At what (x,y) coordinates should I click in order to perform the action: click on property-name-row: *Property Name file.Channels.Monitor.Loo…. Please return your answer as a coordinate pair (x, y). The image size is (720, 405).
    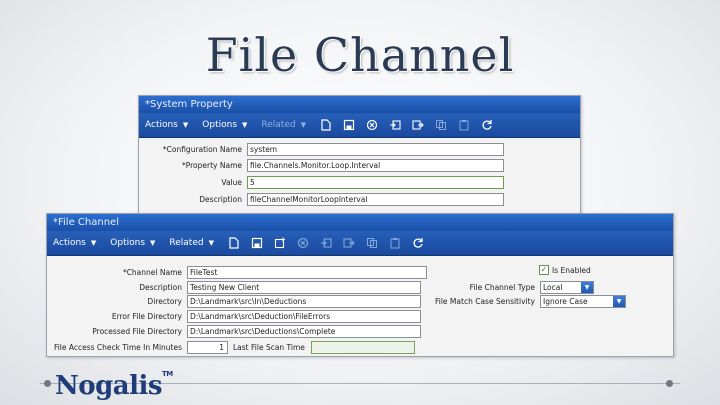
    Looking at the image, I should click on (321, 165).